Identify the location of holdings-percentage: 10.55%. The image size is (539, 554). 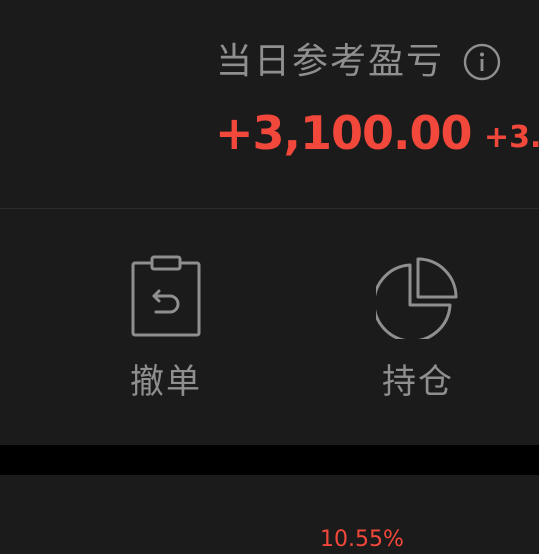
(362, 539).